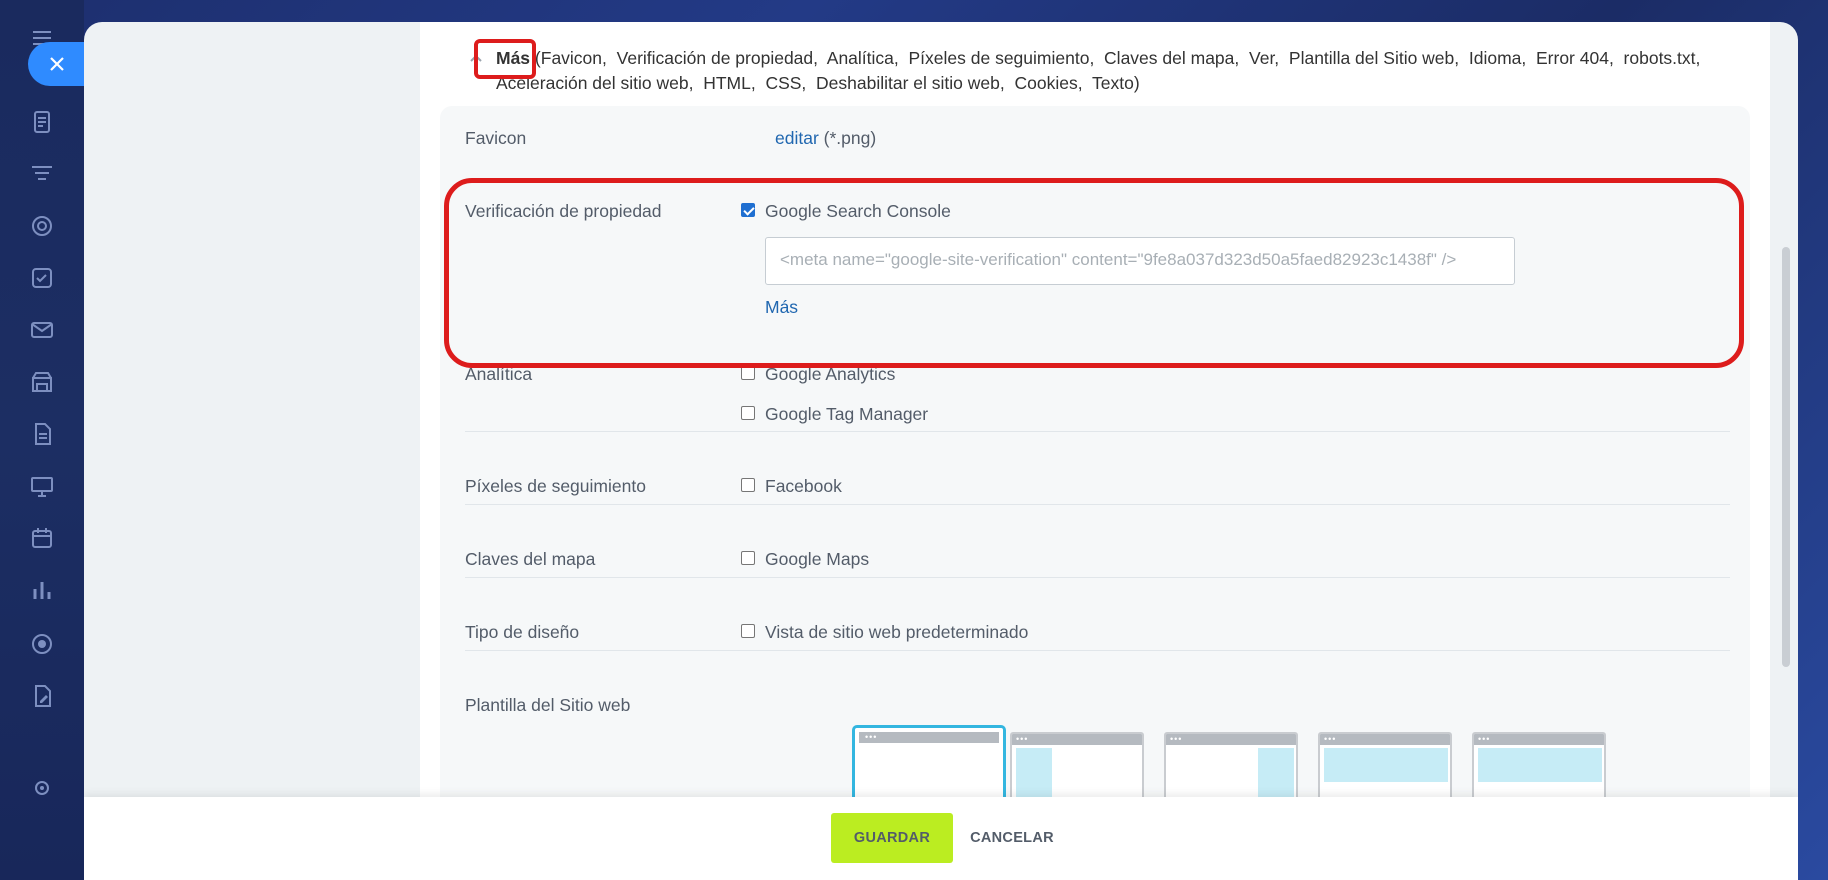 This screenshot has width=1828, height=880. Describe the element at coordinates (42, 174) in the screenshot. I see `filter-icon` at that location.